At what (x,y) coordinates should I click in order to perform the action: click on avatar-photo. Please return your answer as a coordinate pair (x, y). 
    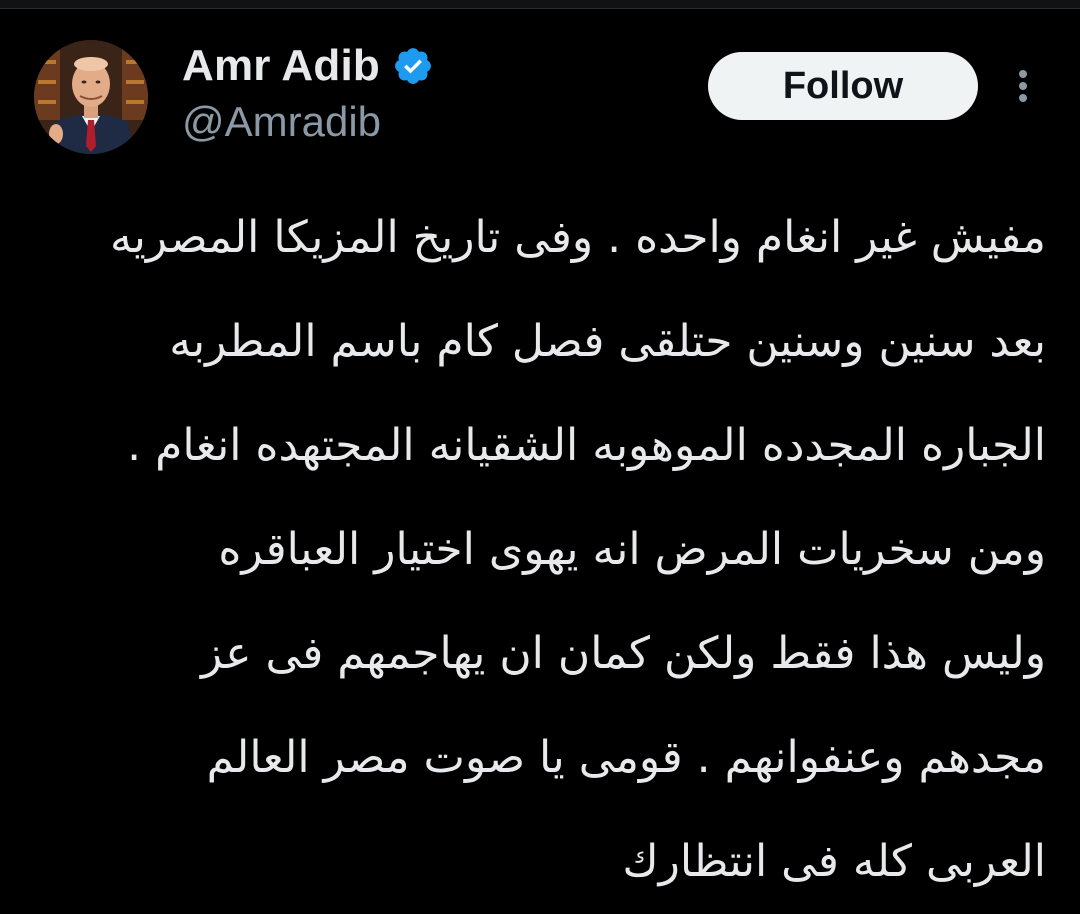
    Looking at the image, I should click on (91, 97).